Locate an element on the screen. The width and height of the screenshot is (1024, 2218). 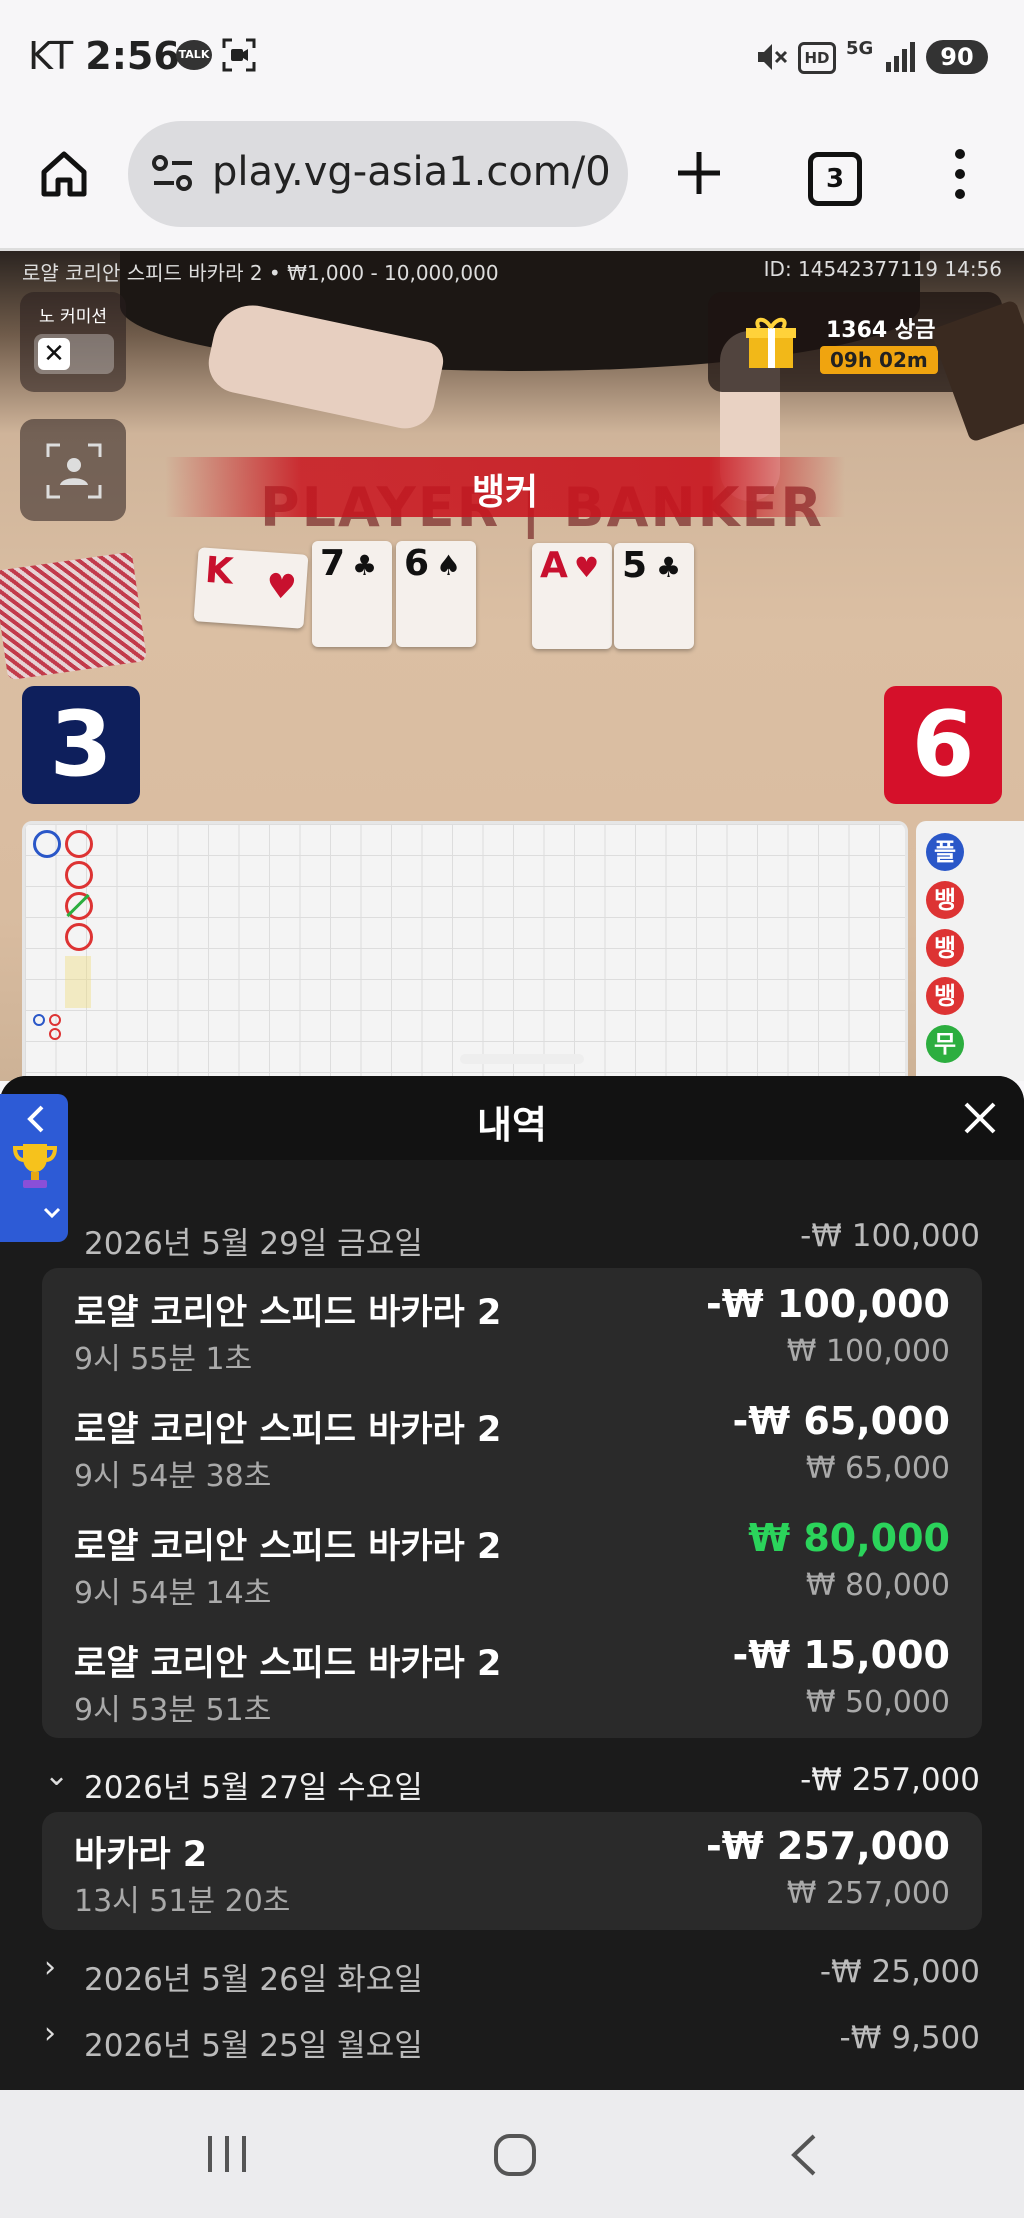
prize-count: 1364 상금 is located at coordinates (881, 330).